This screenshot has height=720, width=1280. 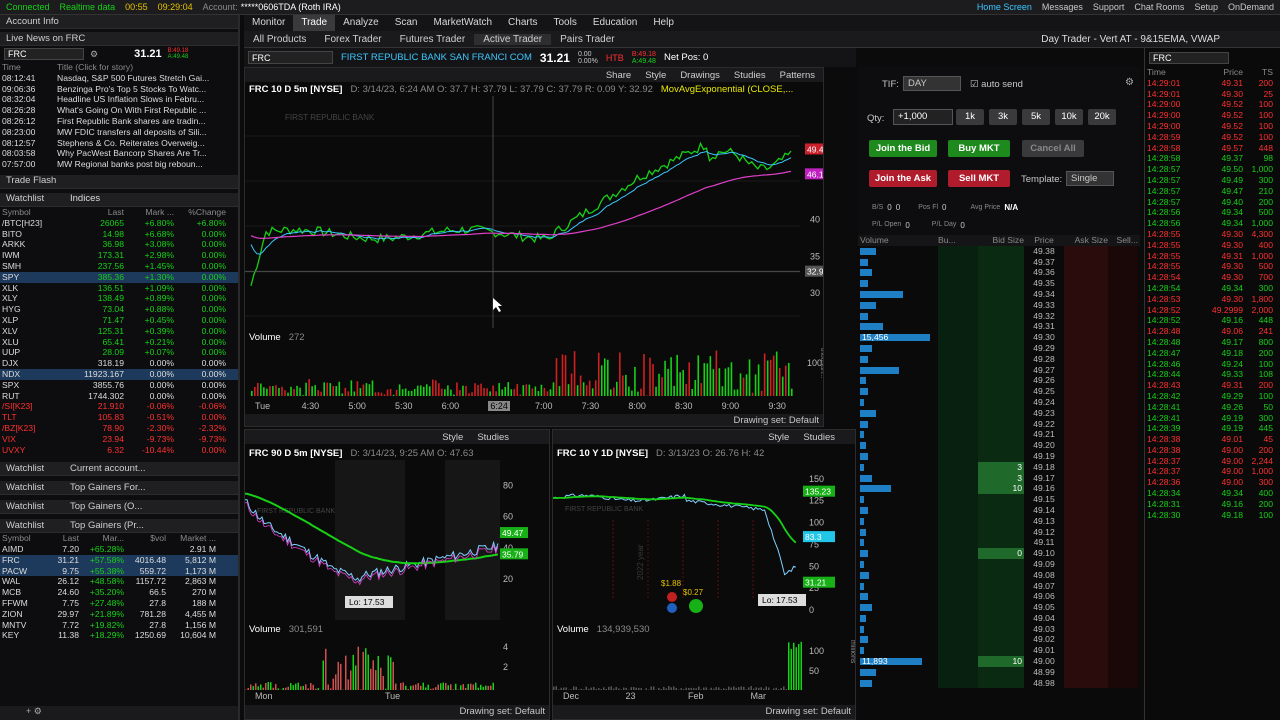 What do you see at coordinates (119, 39) in the screenshot?
I see `live-news-header: Live News on FRC` at bounding box center [119, 39].